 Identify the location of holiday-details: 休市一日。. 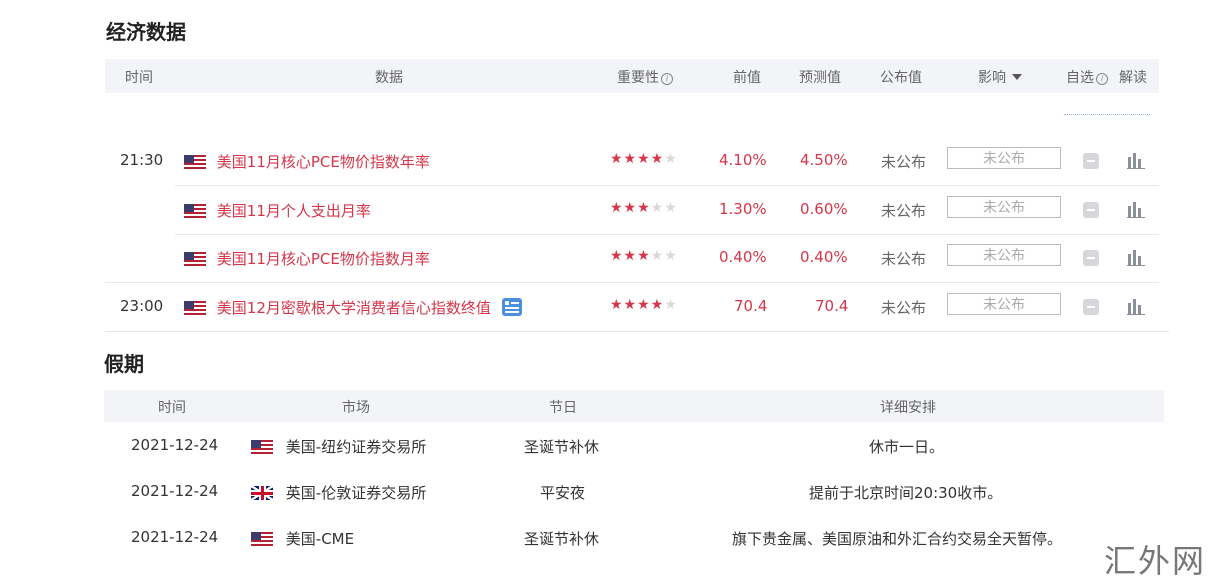
(907, 447).